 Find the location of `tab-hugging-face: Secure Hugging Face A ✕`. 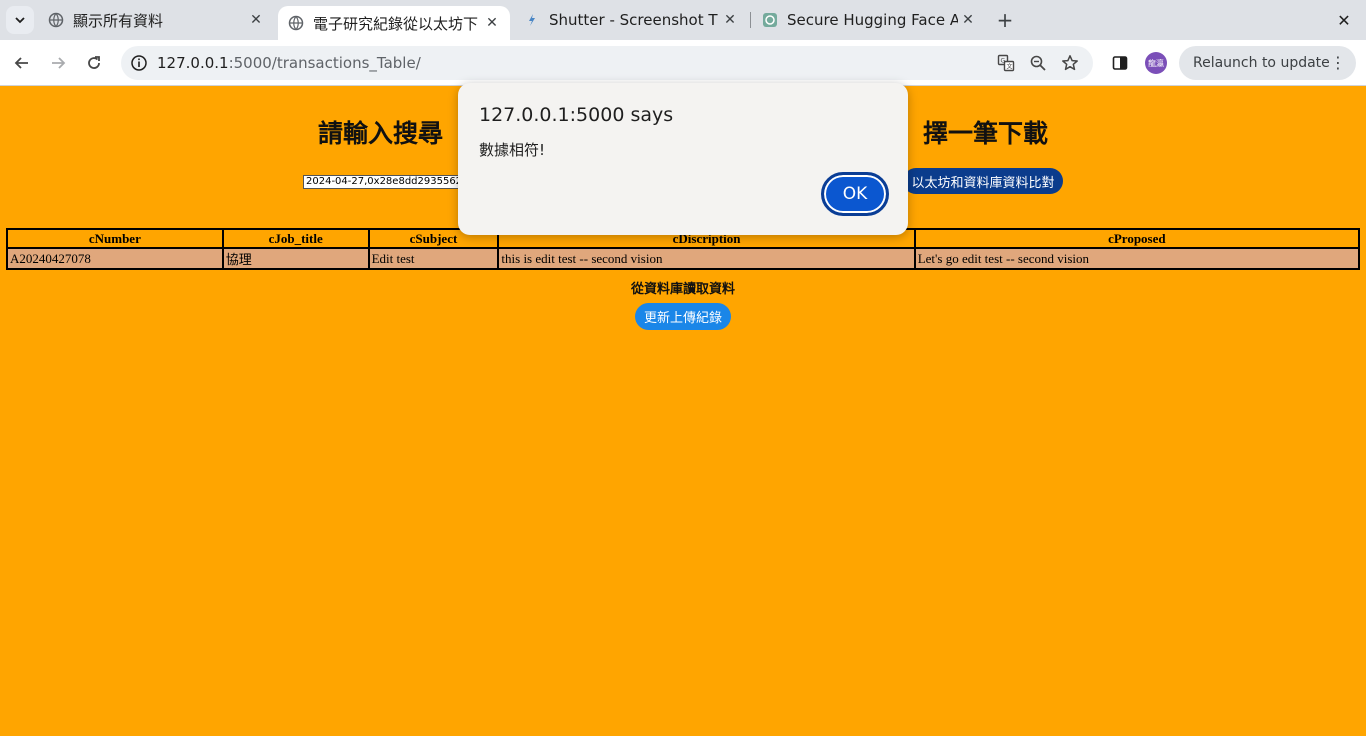

tab-hugging-face: Secure Hugging Face A ✕ is located at coordinates (869, 20).